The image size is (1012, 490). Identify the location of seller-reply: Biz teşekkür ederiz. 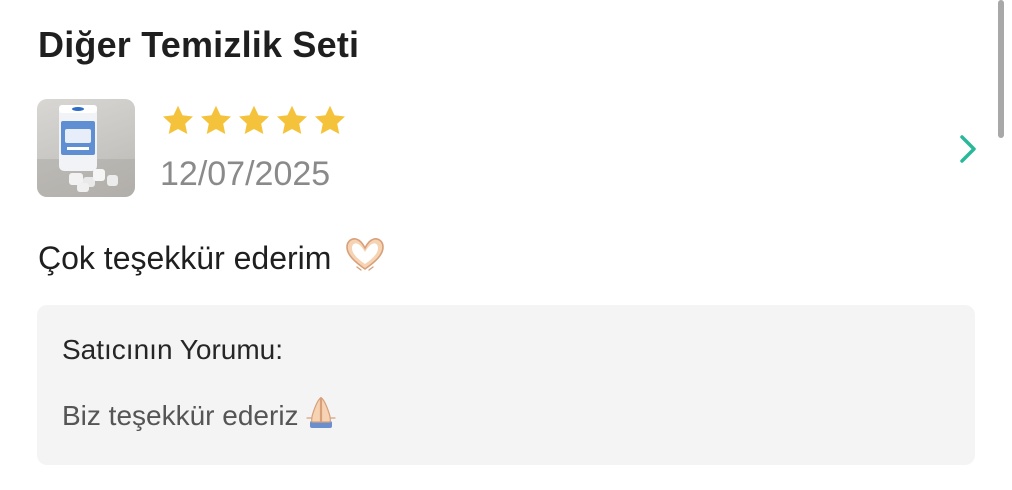
(201, 415).